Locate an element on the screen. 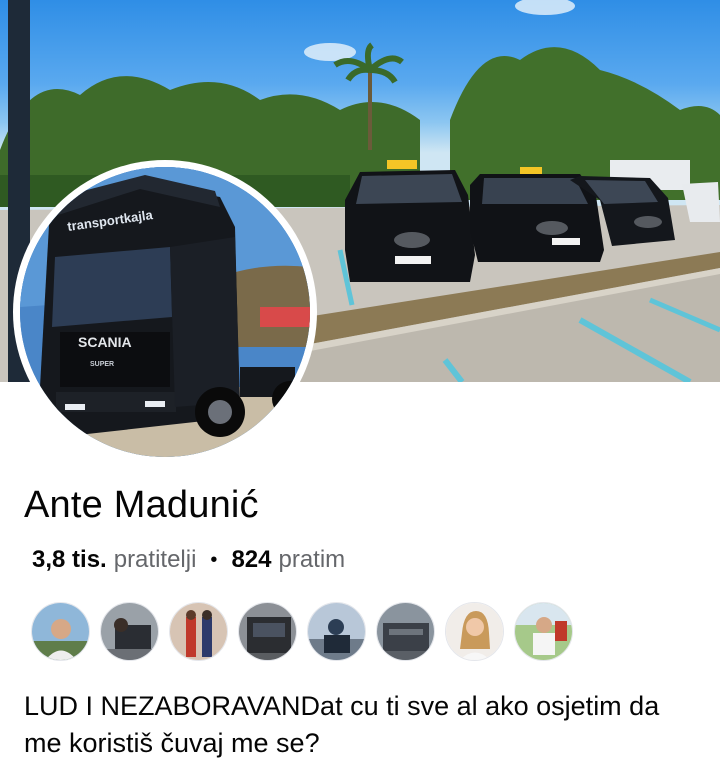 The height and width of the screenshot is (781, 720). followers-link: 3,8 tis. pratitelji is located at coordinates (114, 560).